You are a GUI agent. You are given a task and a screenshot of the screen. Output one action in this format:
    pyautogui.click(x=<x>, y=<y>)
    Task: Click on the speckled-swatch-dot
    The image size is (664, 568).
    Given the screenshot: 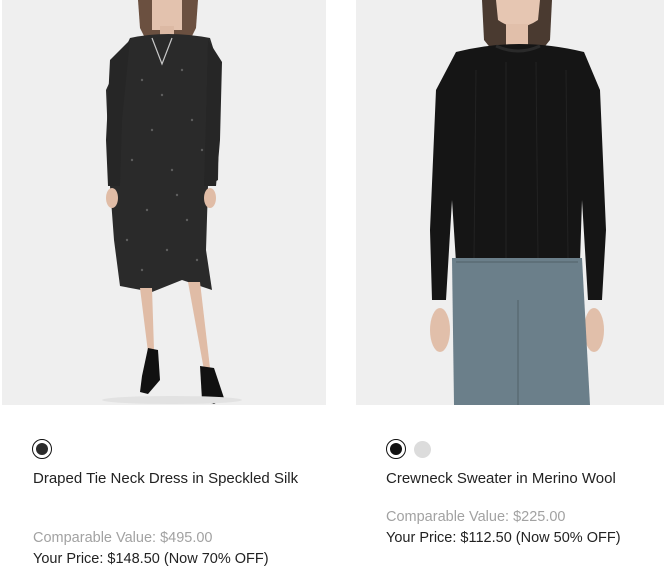 What is the action you would take?
    pyautogui.click(x=41, y=448)
    